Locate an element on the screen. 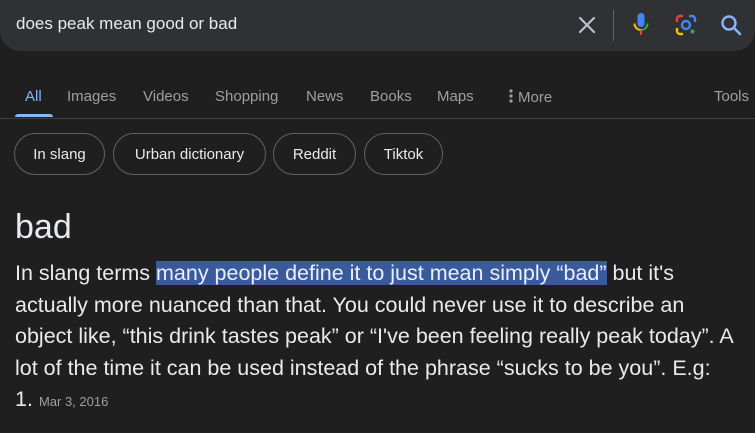 This screenshot has height=433, width=755. lens-search-button is located at coordinates (686, 25).